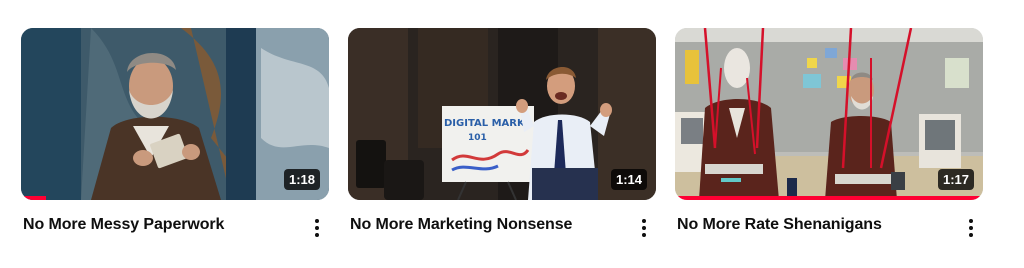  Describe the element at coordinates (829, 240) in the screenshot. I see `video-meta: No More Rate Shenanigans` at that location.